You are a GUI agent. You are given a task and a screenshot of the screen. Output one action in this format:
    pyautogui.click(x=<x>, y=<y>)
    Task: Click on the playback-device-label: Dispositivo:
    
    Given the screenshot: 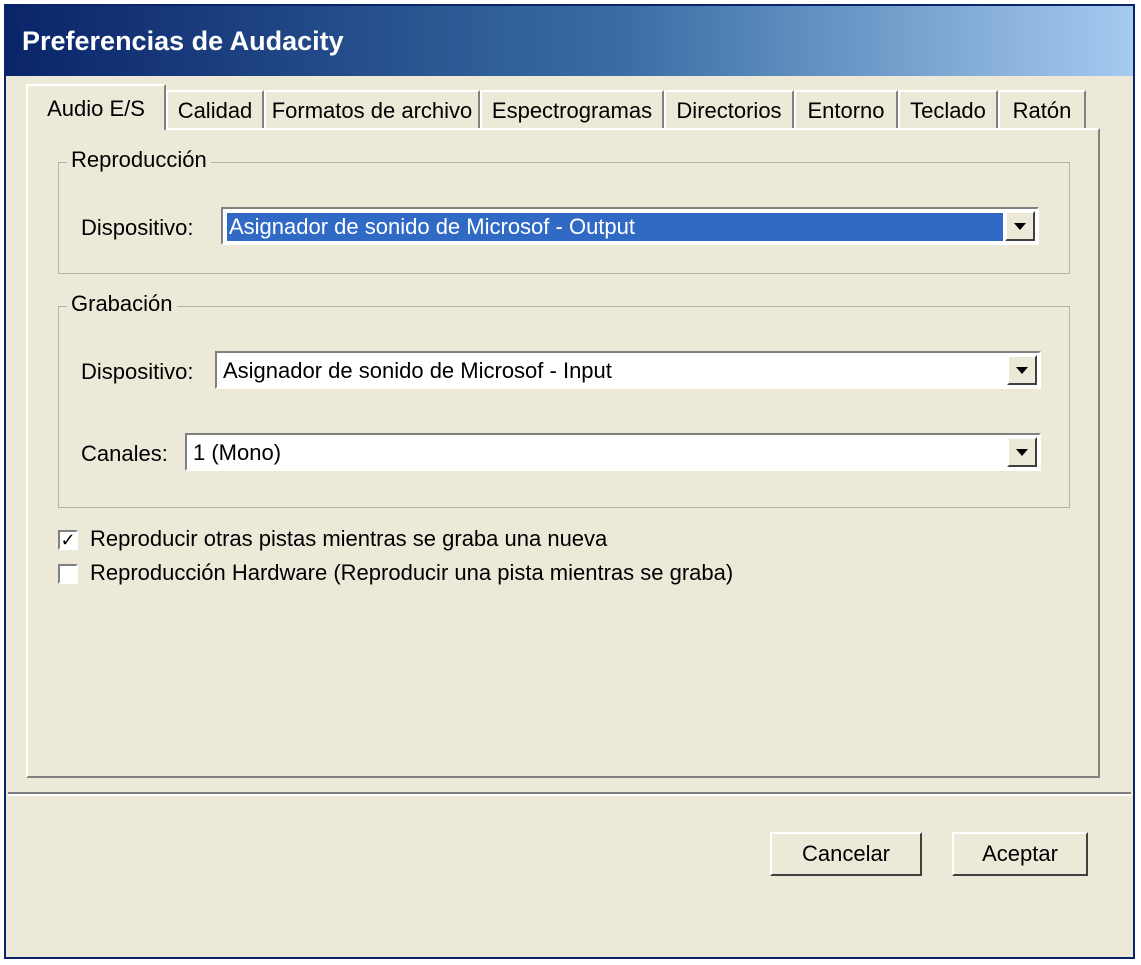 What is the action you would take?
    pyautogui.click(x=137, y=227)
    